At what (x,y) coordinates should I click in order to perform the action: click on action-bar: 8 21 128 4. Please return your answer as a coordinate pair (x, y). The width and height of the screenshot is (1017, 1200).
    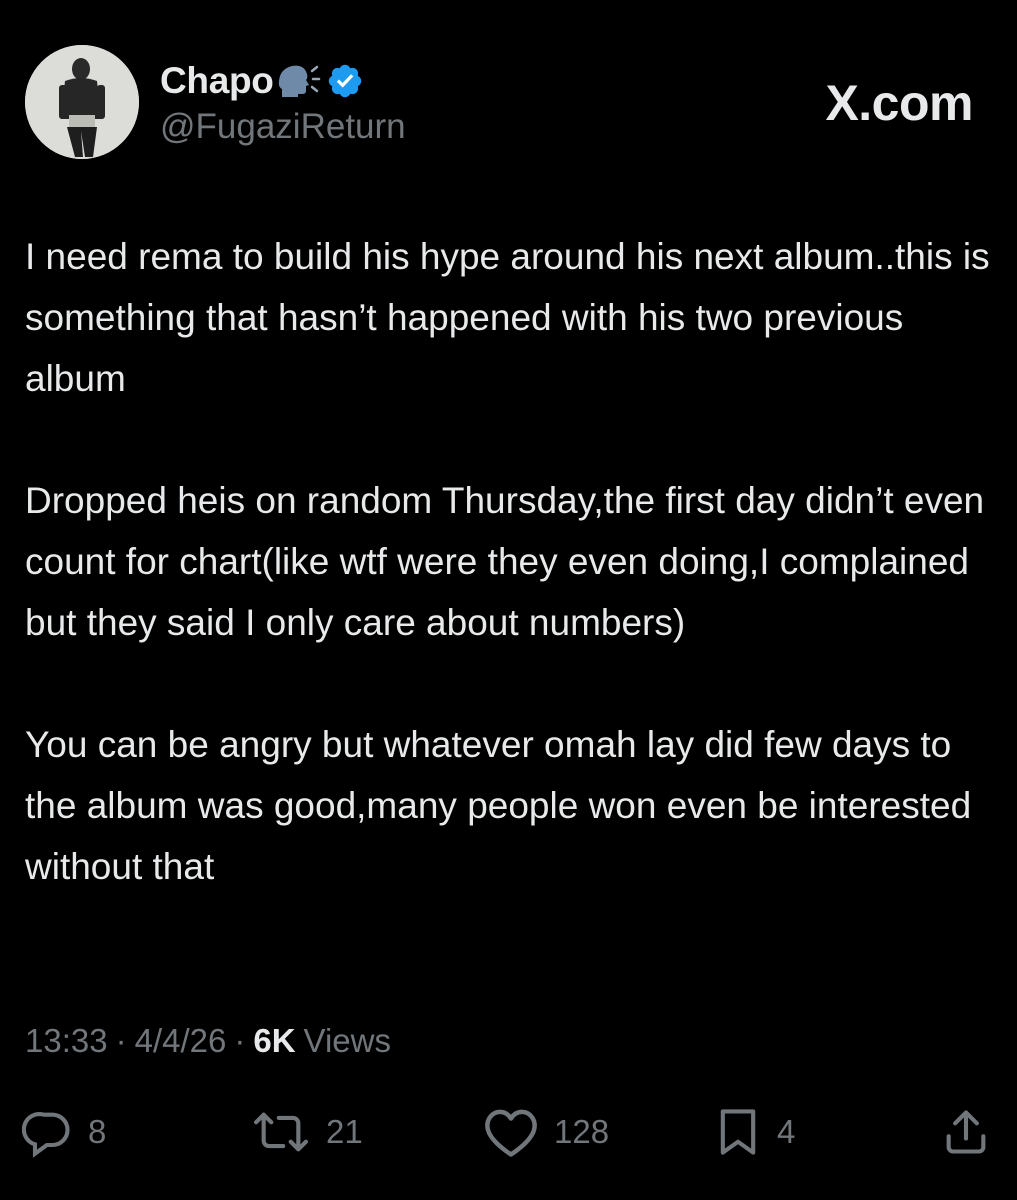
    Looking at the image, I should click on (508, 1132).